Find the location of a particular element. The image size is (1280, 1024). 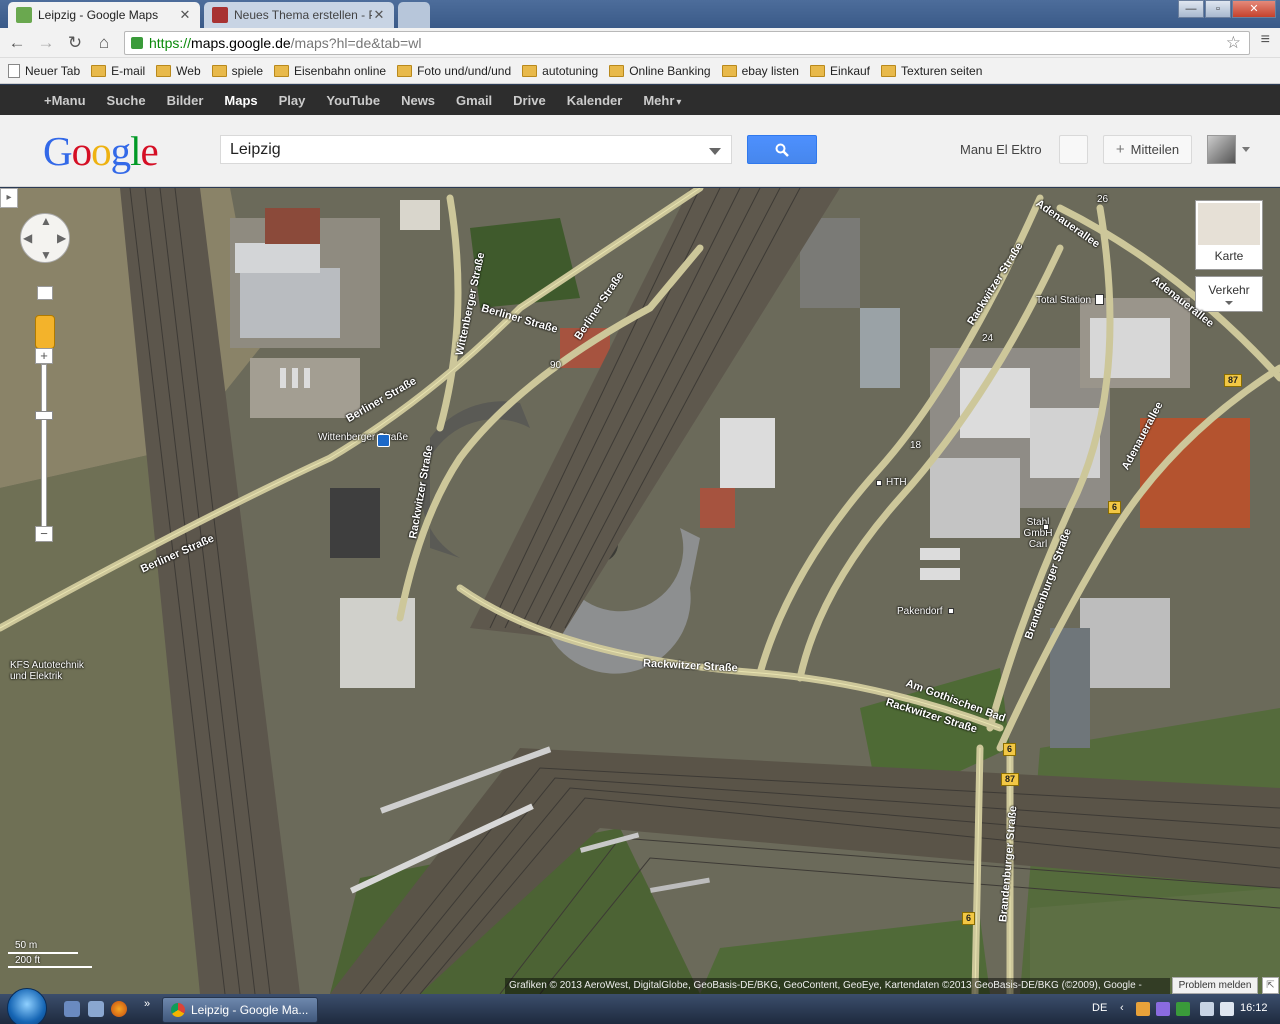

gbar-item: Bilder is located at coordinates (185, 100).